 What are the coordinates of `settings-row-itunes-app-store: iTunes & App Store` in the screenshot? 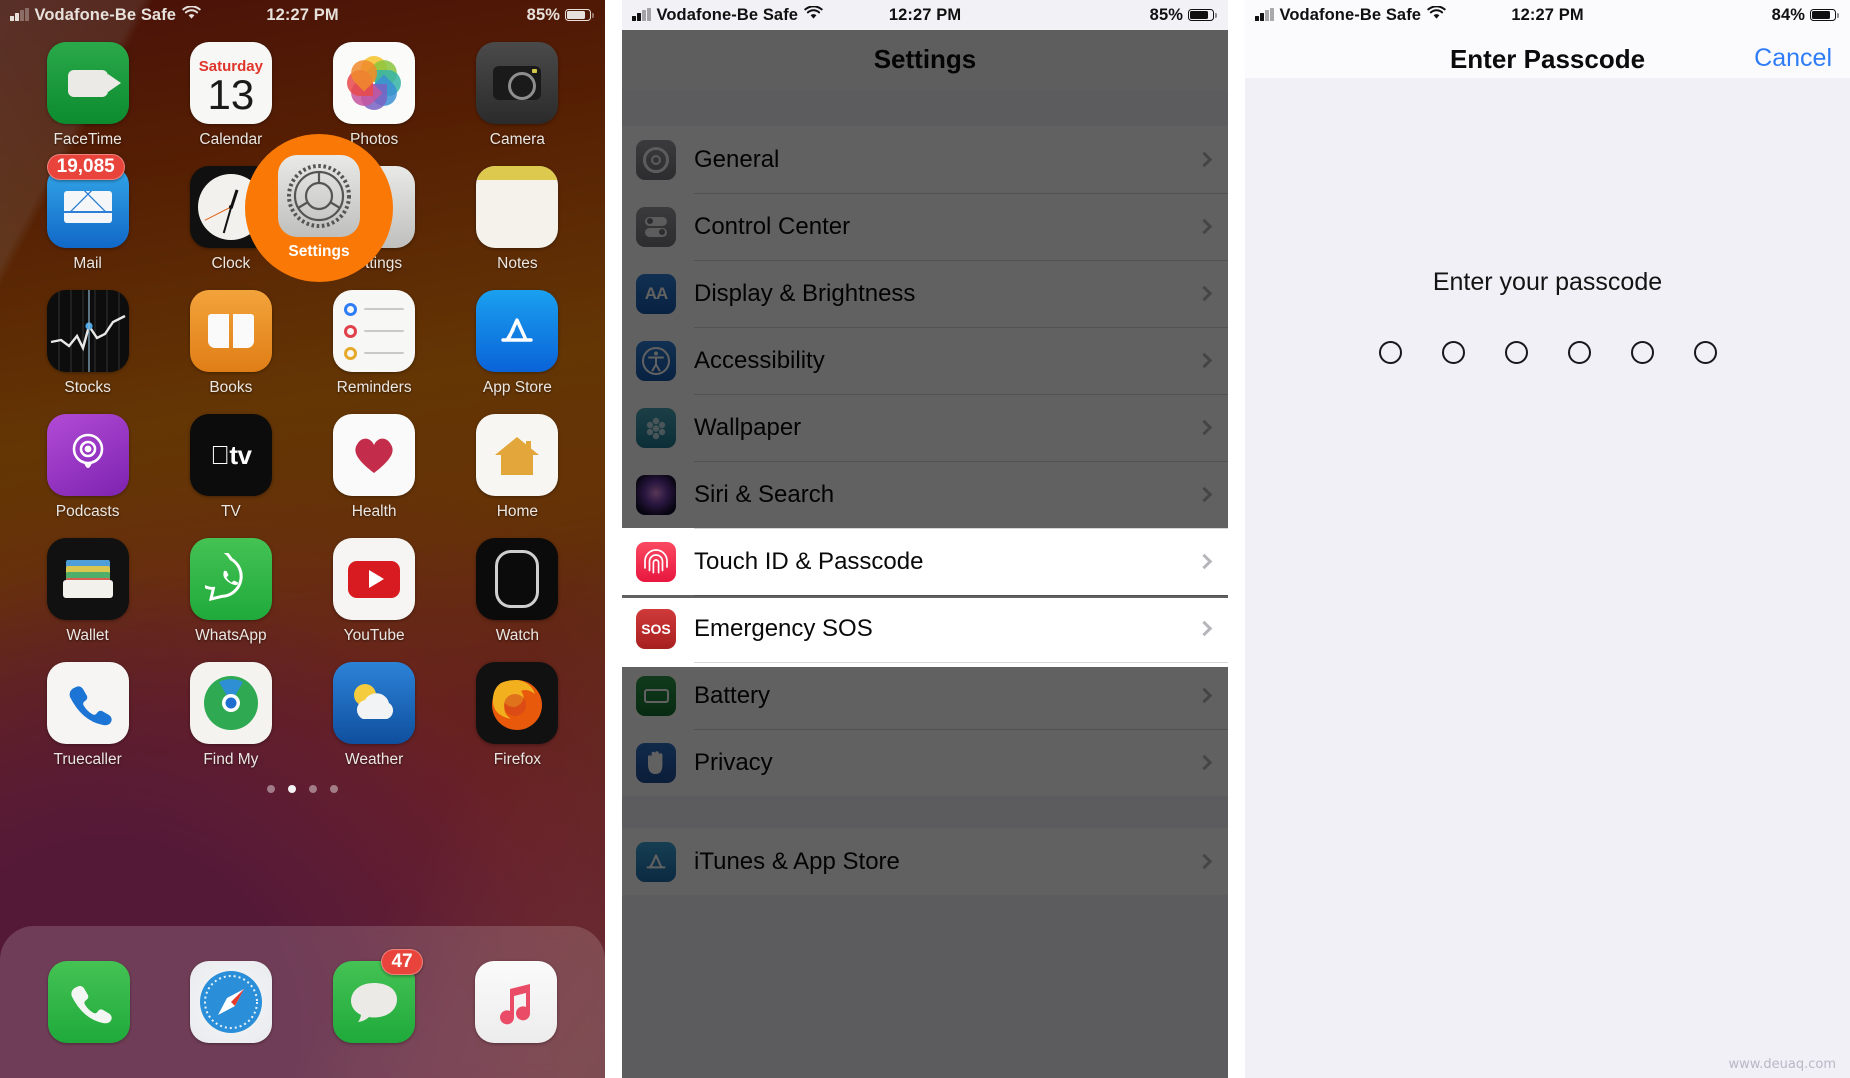 It's located at (925, 861).